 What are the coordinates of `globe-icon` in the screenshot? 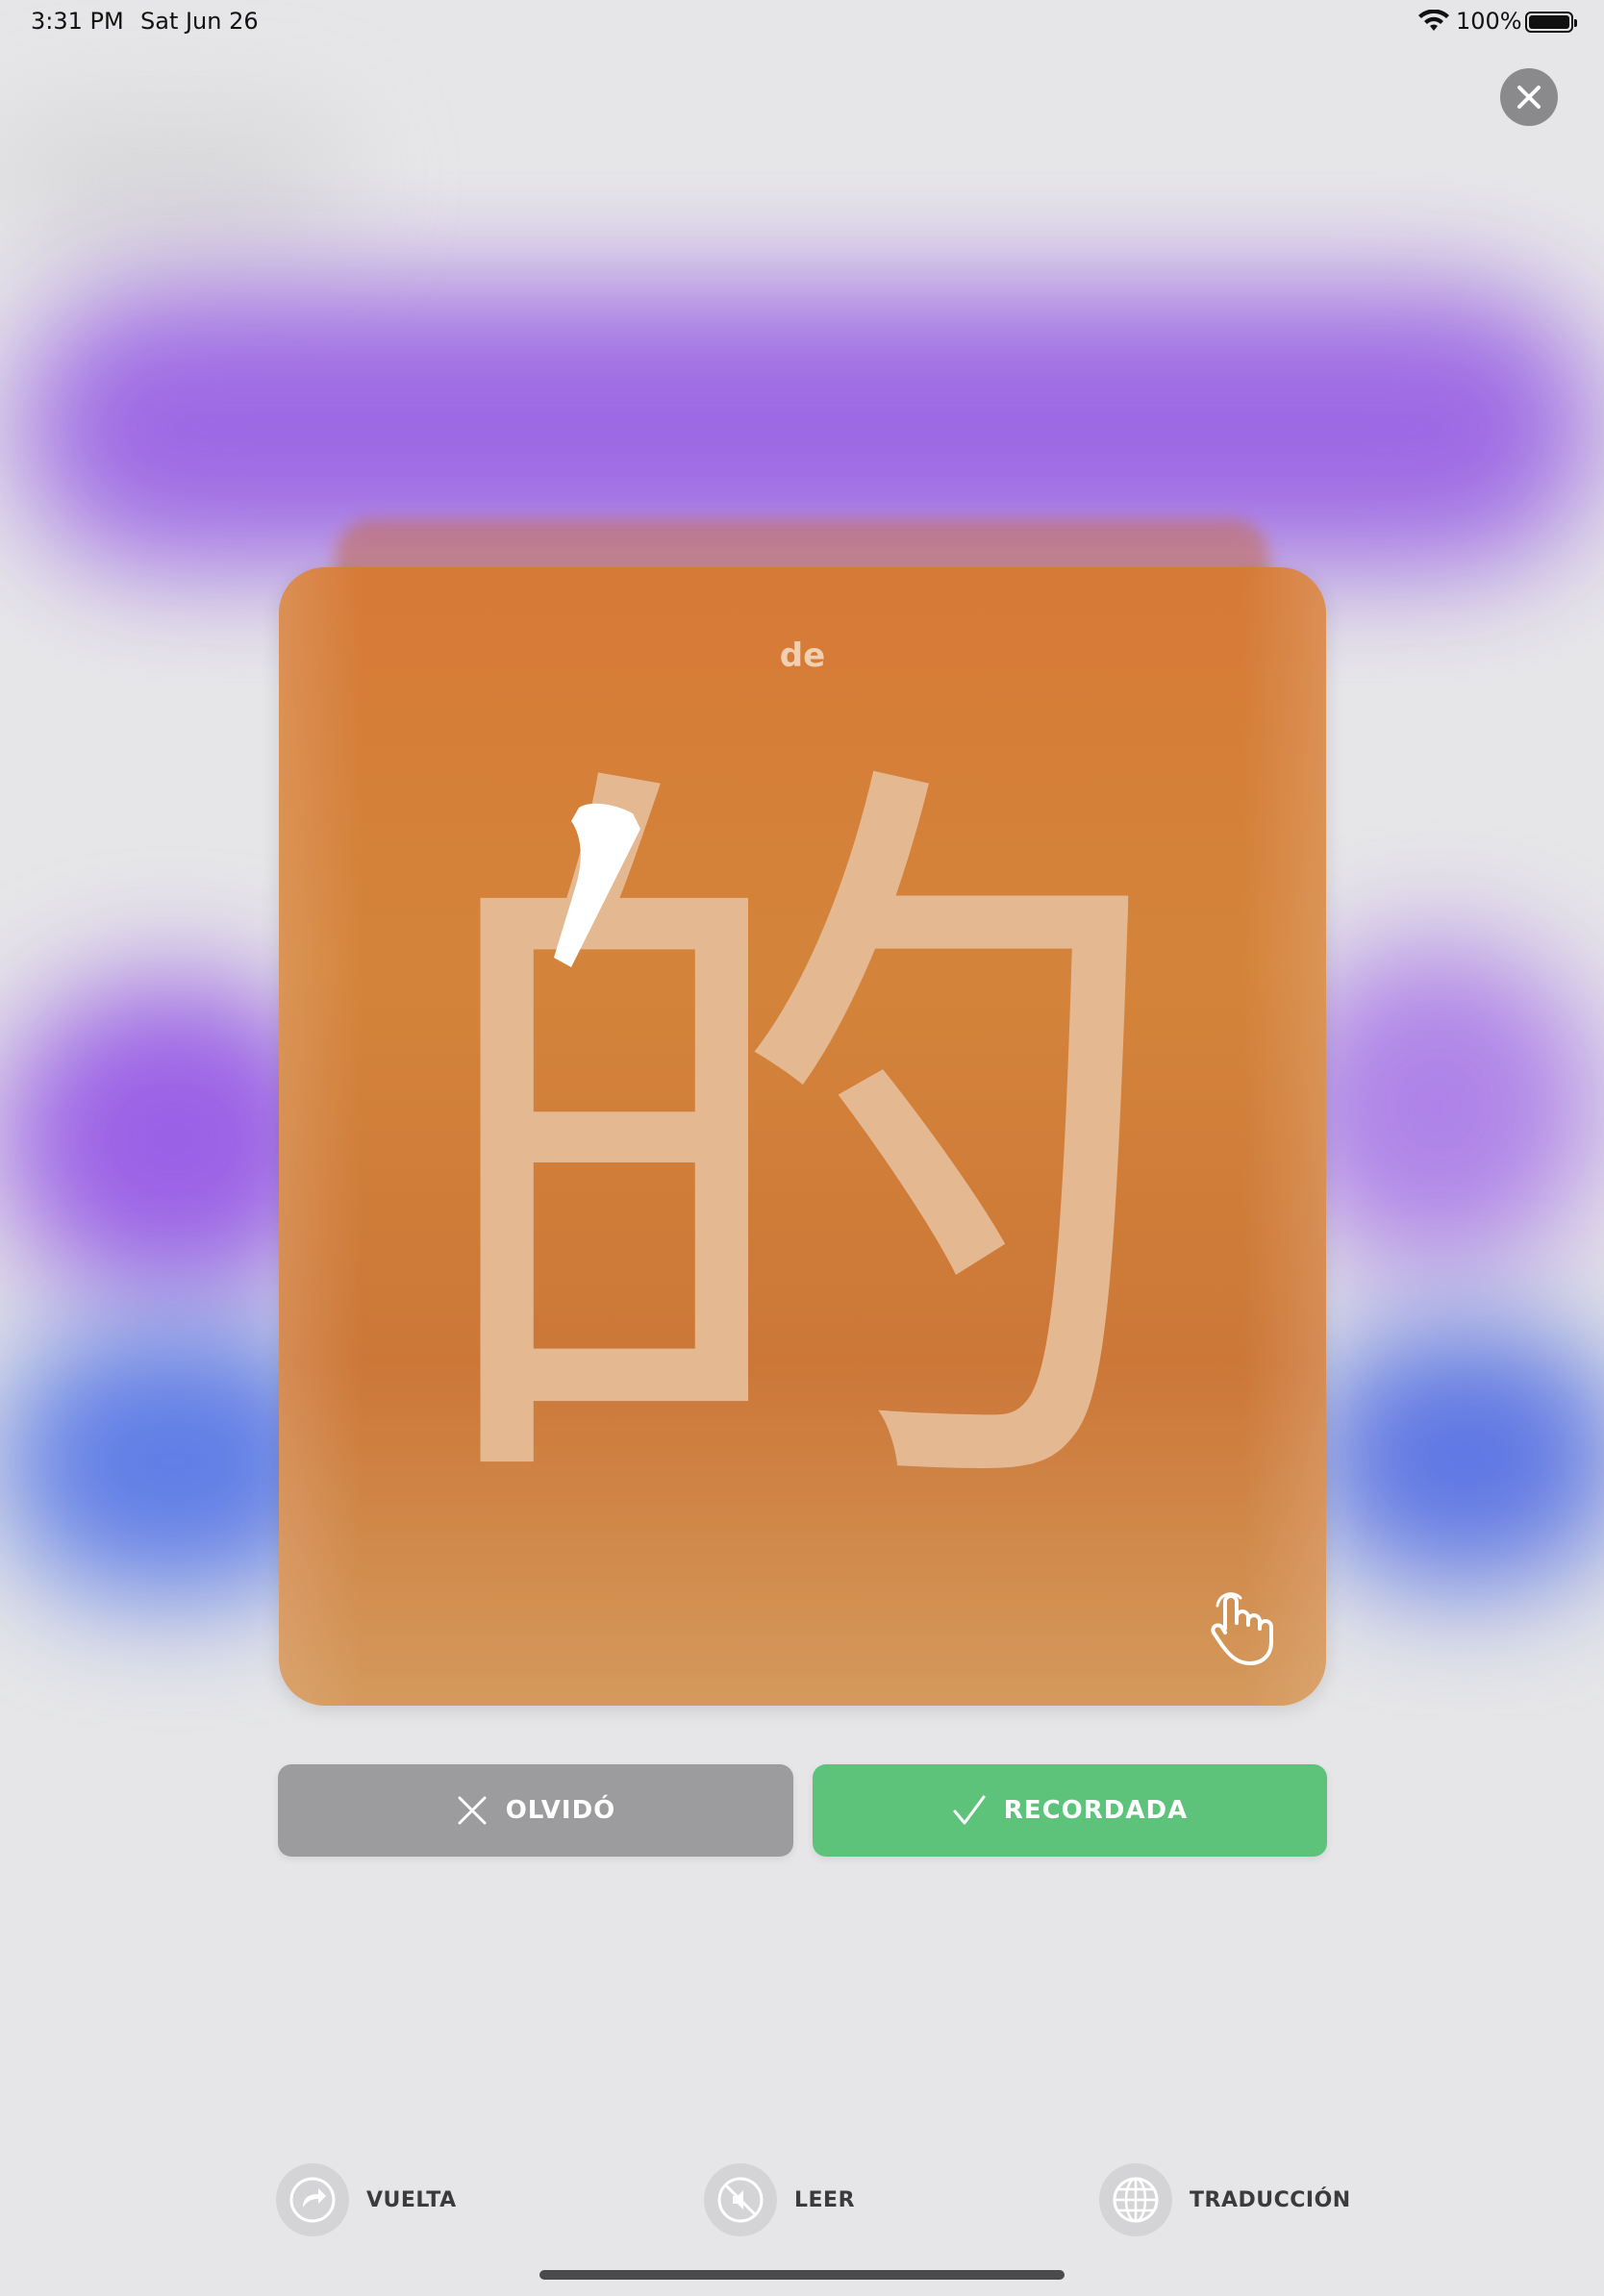 It's located at (1136, 2200).